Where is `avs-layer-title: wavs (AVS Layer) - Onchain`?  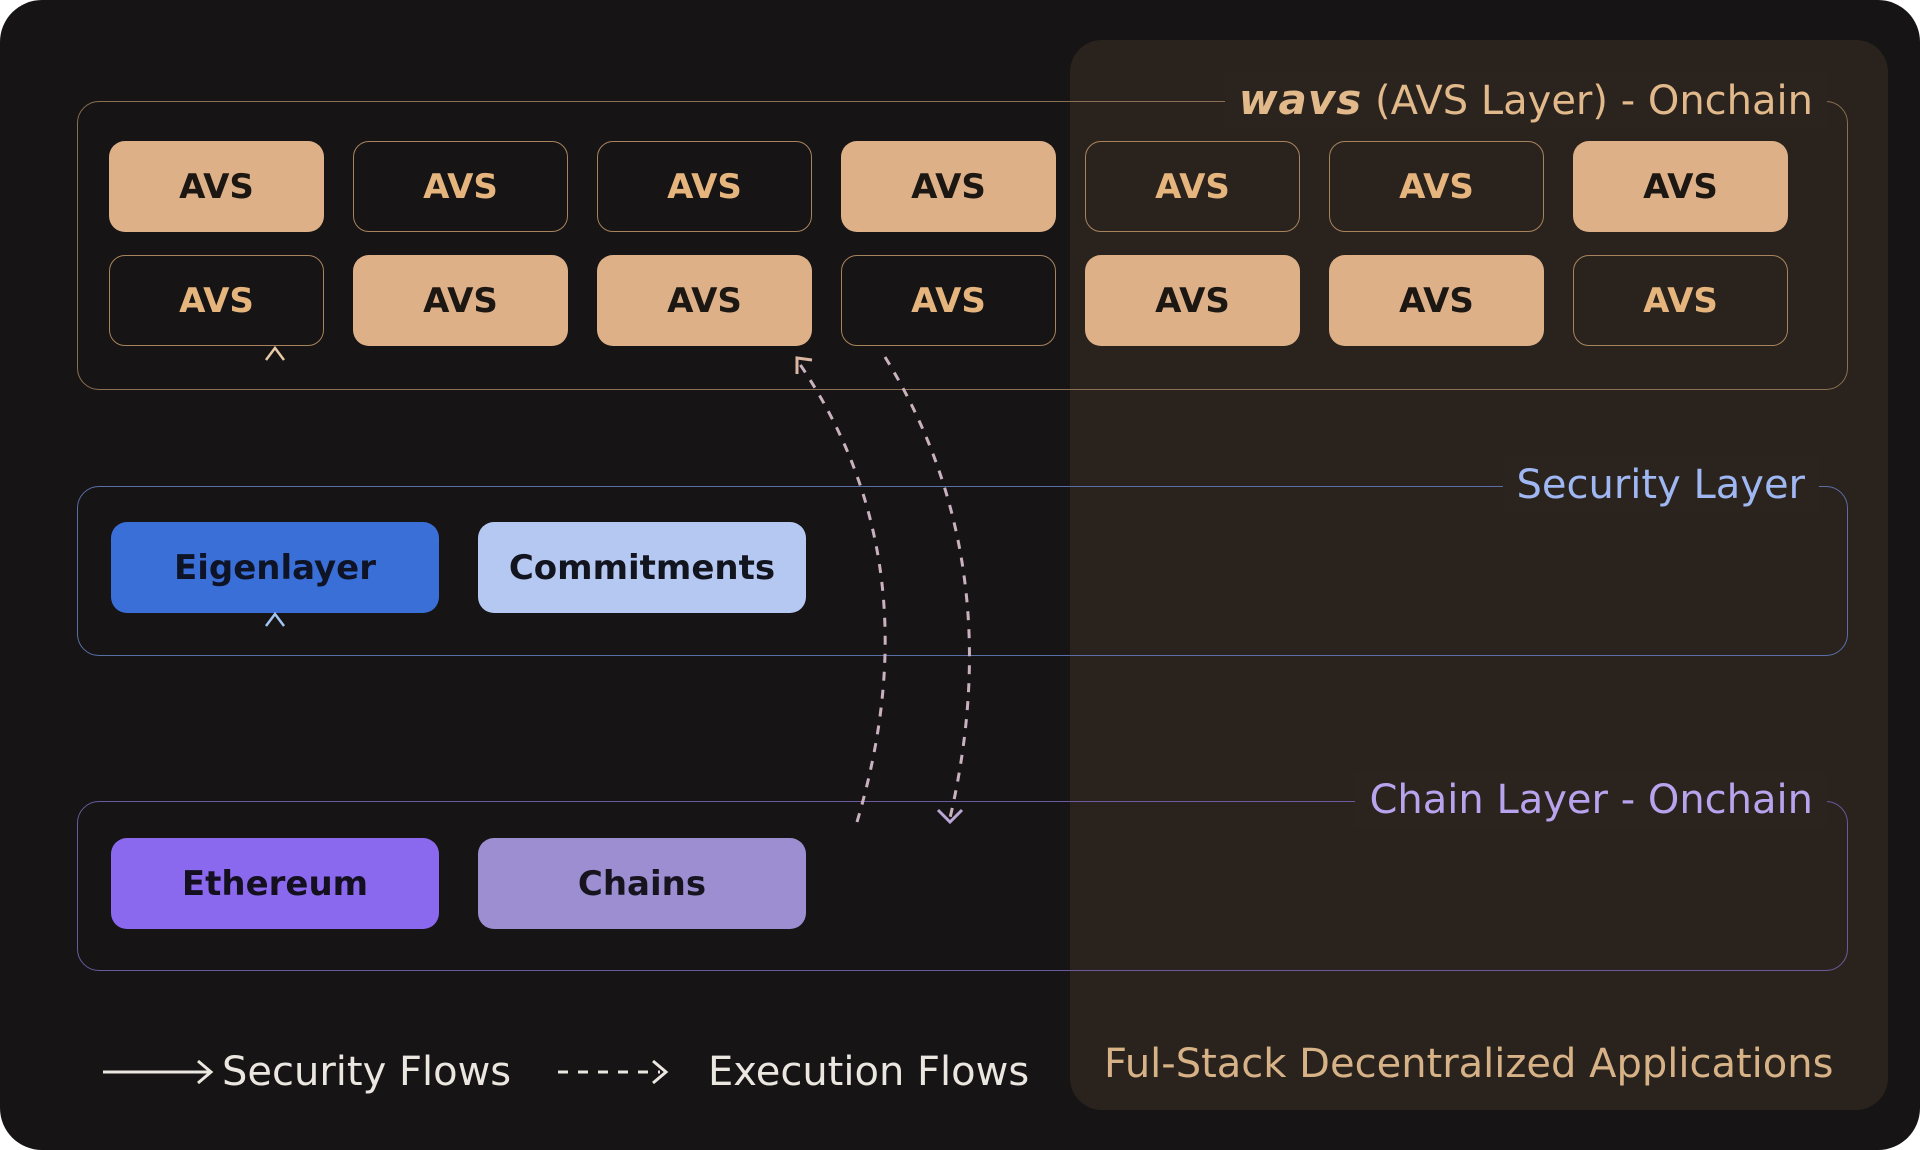 avs-layer-title: wavs (AVS Layer) - Onchain is located at coordinates (1525, 100).